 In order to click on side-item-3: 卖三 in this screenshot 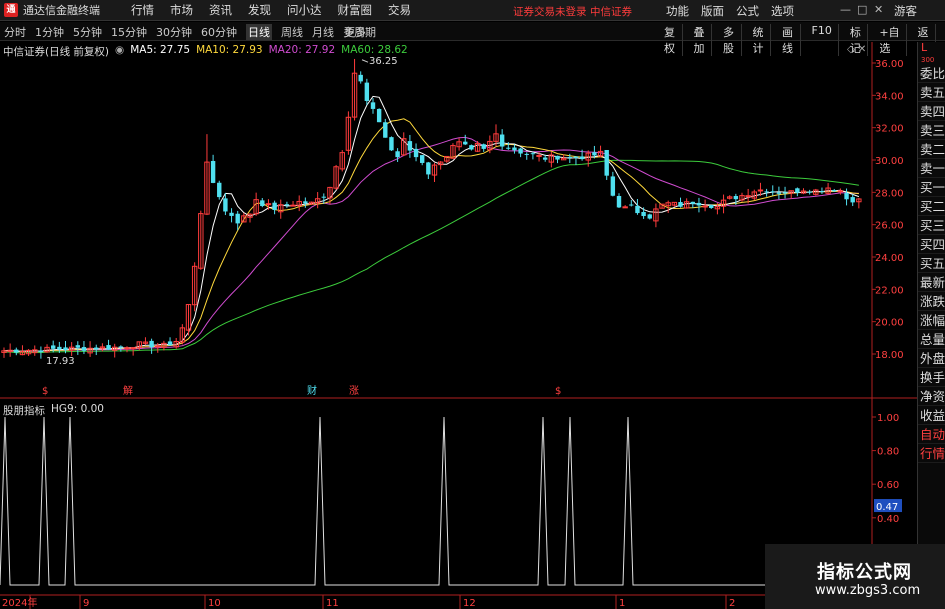, I will do `click(931, 130)`.